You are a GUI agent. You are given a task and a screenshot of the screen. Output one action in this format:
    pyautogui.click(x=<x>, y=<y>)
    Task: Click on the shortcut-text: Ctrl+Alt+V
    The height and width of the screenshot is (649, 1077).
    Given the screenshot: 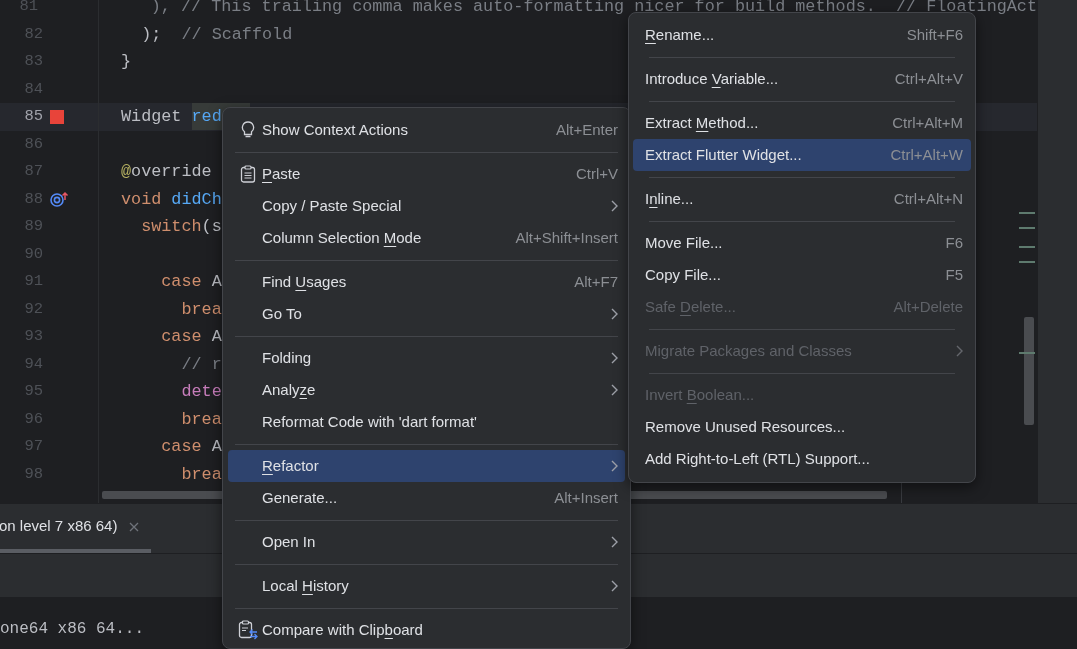 What is the action you would take?
    pyautogui.click(x=928, y=78)
    